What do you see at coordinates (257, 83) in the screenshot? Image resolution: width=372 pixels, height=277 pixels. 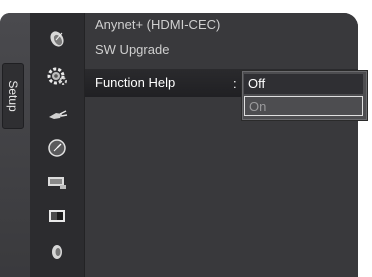 I see `option-off-label: Off` at bounding box center [257, 83].